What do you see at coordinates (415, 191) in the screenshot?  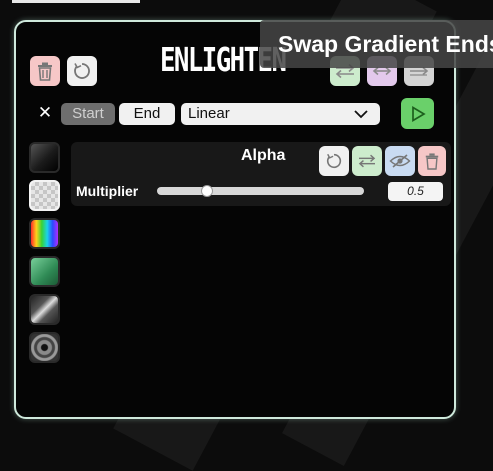 I see `multiplier-value-field: 0.5` at bounding box center [415, 191].